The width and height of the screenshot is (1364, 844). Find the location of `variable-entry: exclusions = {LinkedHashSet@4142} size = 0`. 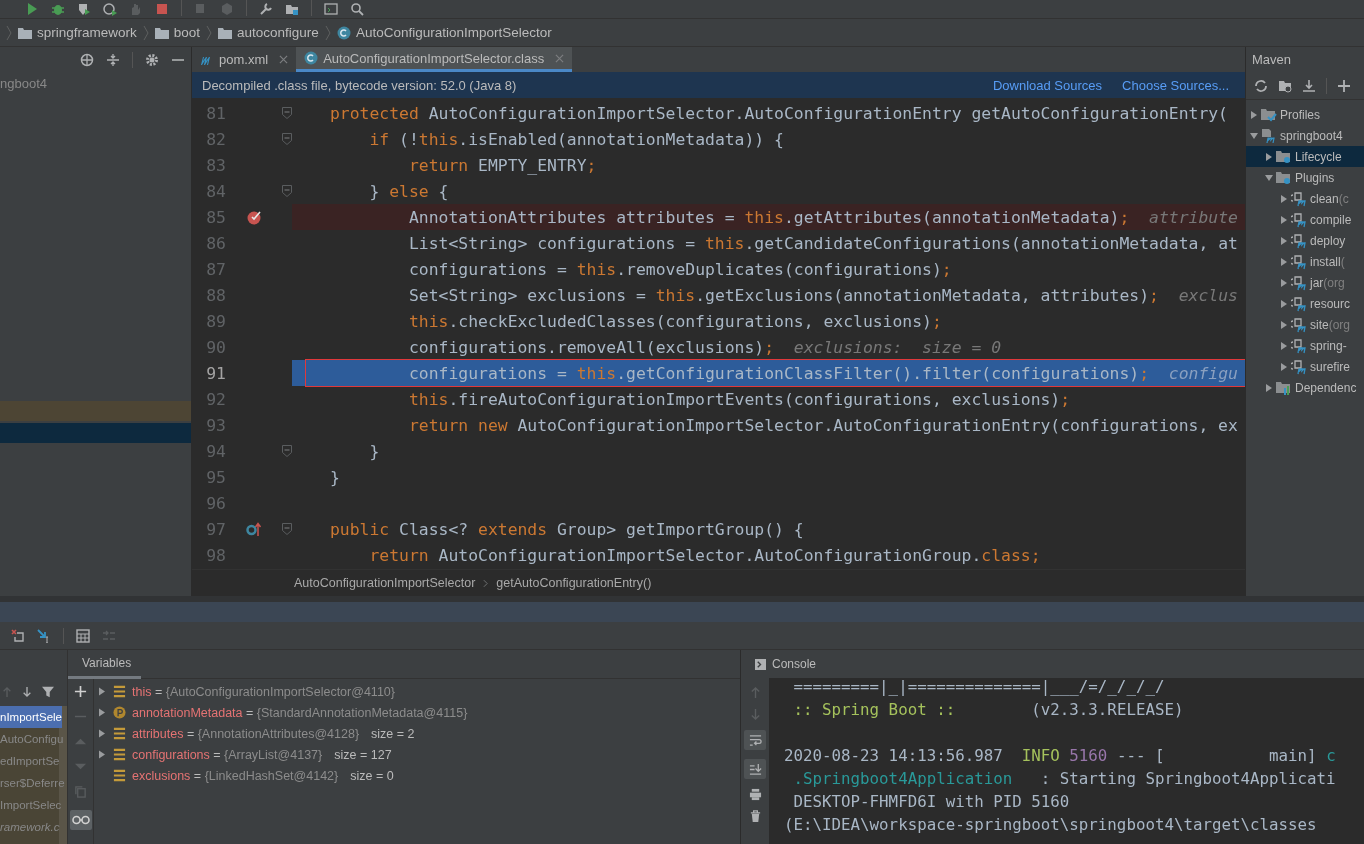

variable-entry: exclusions = {LinkedHashSet@4142} size = 0 is located at coordinates (263, 775).